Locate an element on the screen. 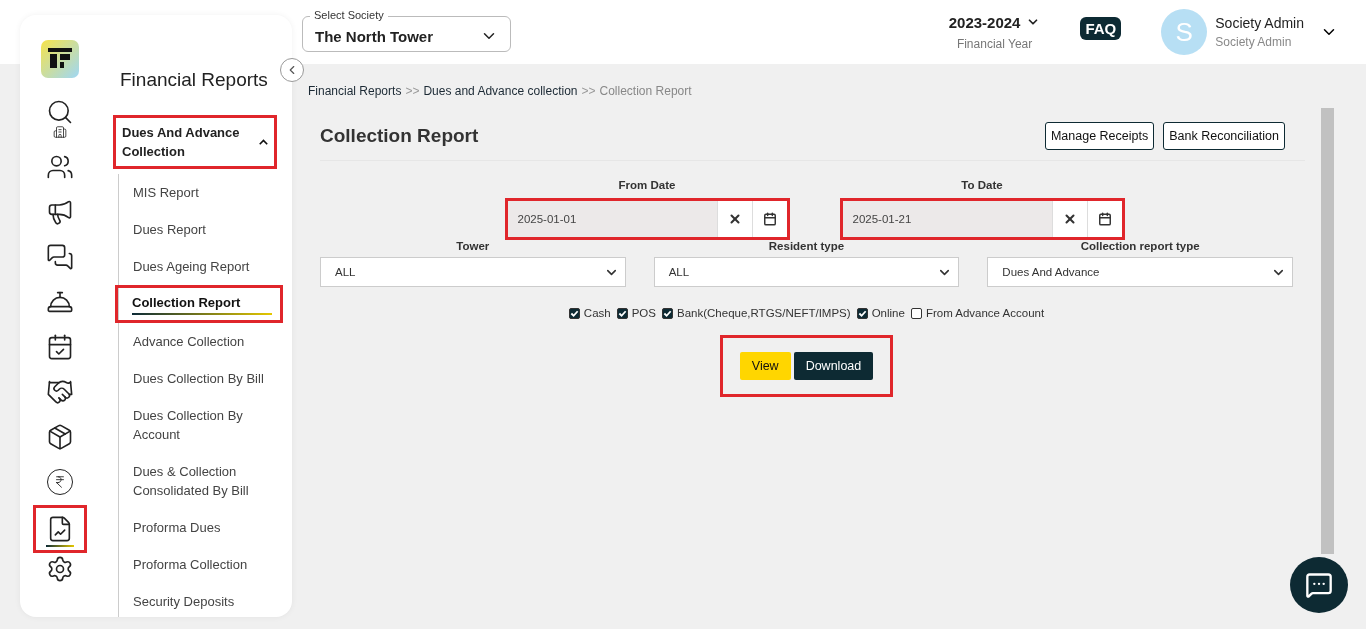 The image size is (1366, 629). scrollbar is located at coordinates (1327, 331).